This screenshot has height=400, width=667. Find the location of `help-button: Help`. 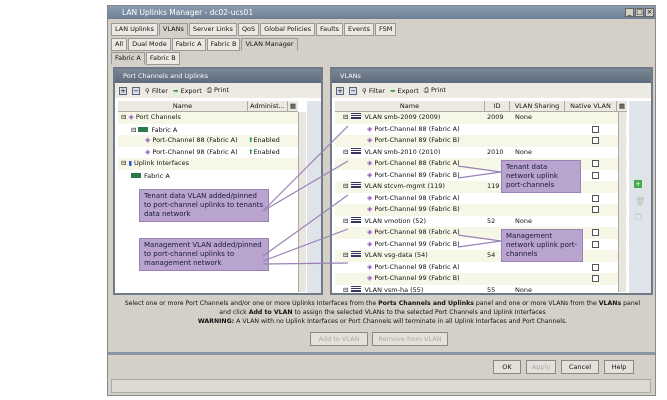

help-button: Help is located at coordinates (619, 367).